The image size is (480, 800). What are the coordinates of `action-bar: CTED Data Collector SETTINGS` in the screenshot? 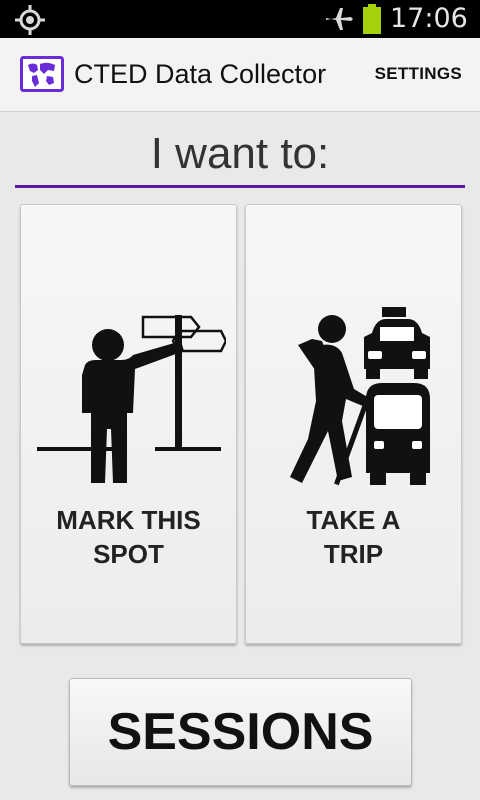 It's located at (240, 75).